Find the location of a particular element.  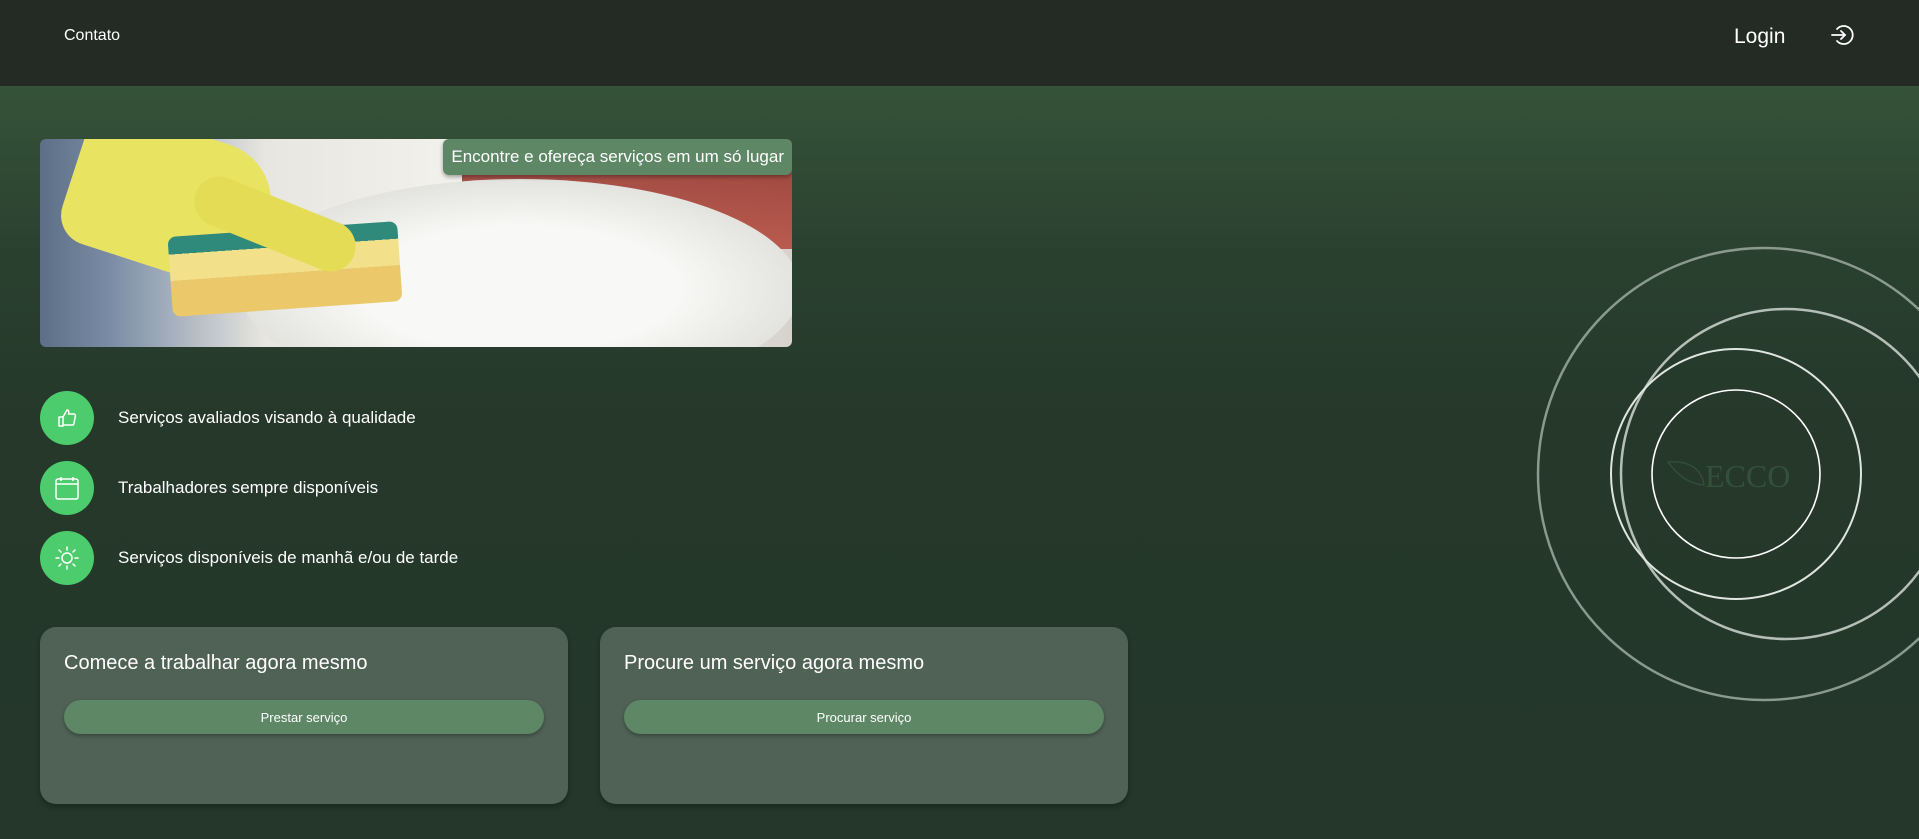

calendar-icon is located at coordinates (67, 488).